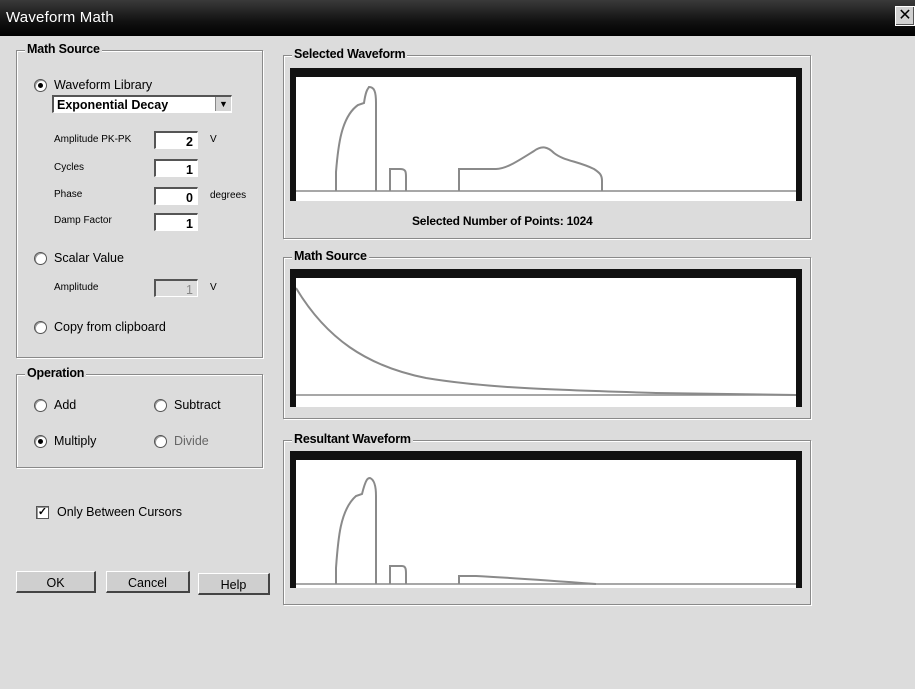 The height and width of the screenshot is (689, 915). I want to click on waveform-library-radio: Waveform Library, so click(93, 85).